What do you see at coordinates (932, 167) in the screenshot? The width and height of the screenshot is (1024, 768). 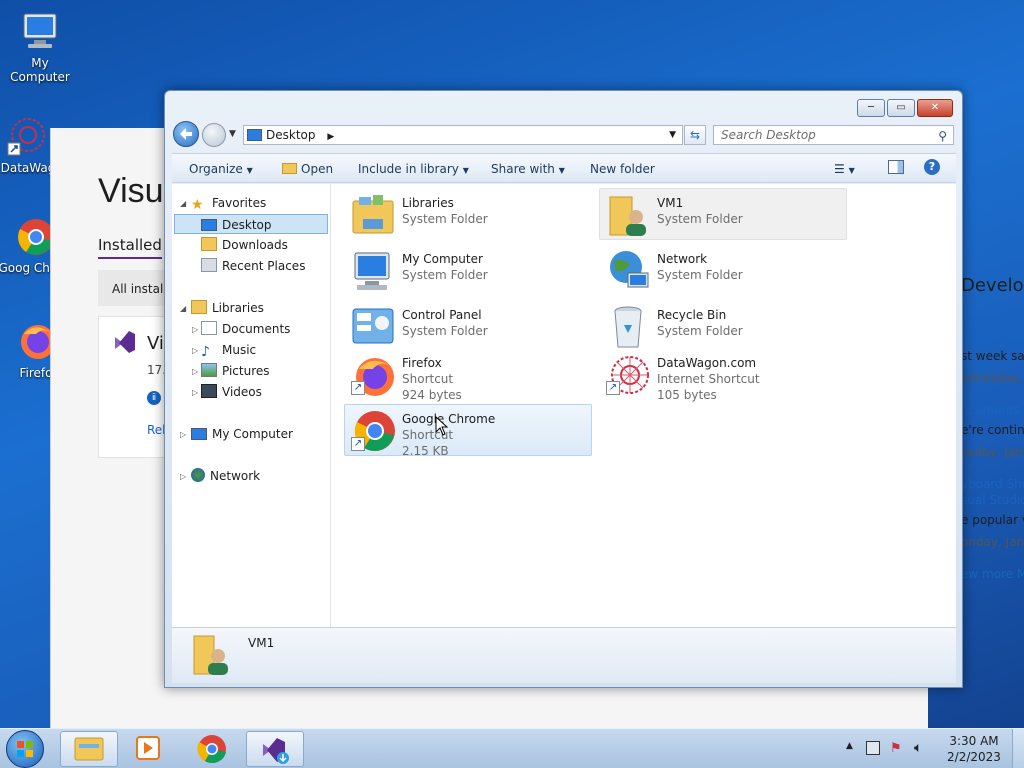 I see `help-icon: ?` at bounding box center [932, 167].